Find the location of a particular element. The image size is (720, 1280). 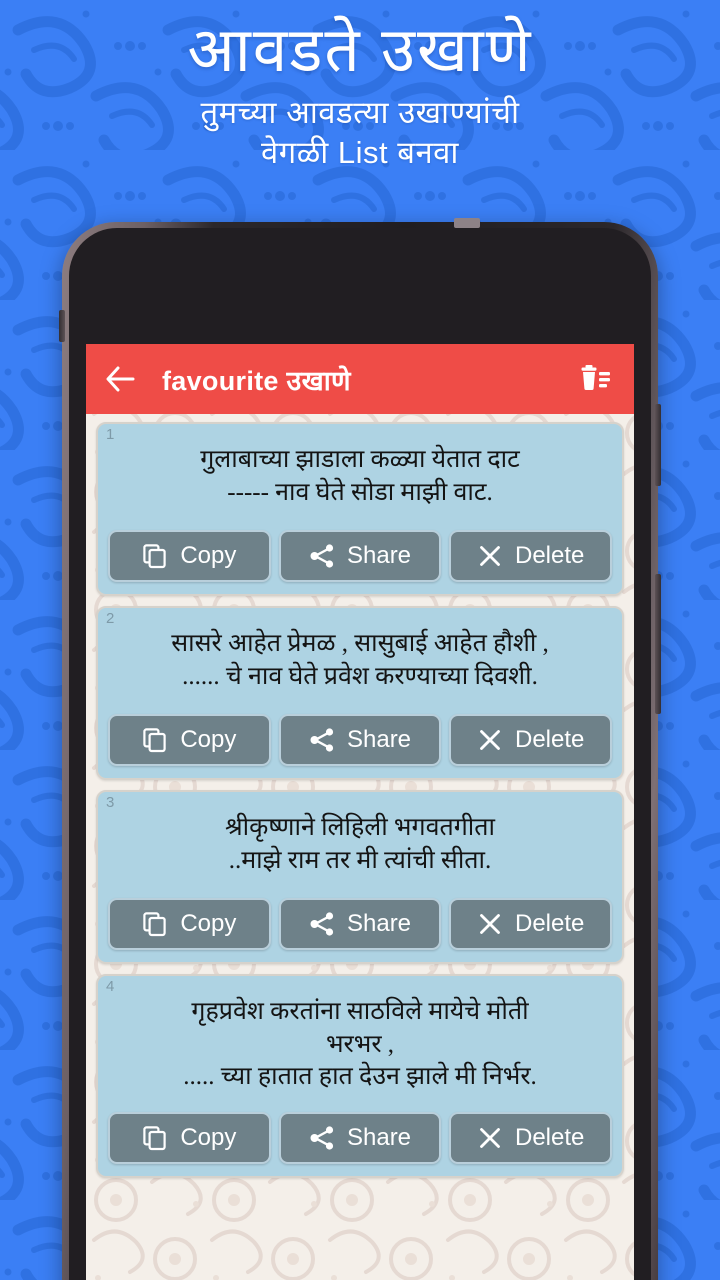

card-index-label: 4 is located at coordinates (110, 986).